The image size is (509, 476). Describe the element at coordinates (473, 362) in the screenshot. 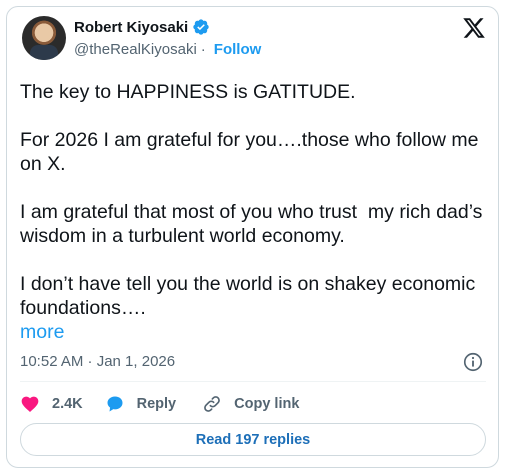

I see `info-icon` at that location.